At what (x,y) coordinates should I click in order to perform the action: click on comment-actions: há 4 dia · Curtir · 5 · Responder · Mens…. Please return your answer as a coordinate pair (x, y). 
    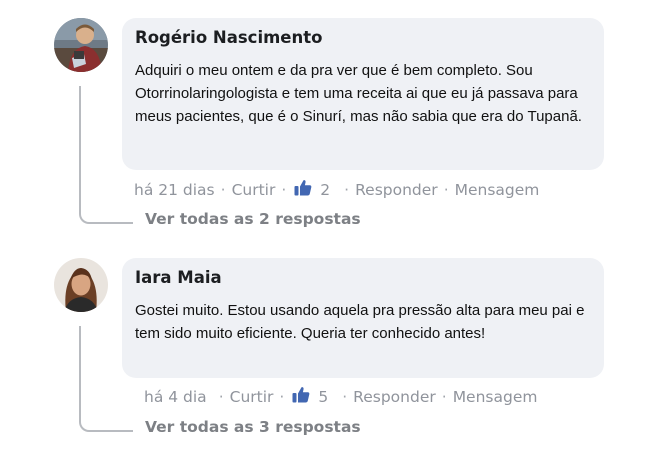
    Looking at the image, I should click on (340, 396).